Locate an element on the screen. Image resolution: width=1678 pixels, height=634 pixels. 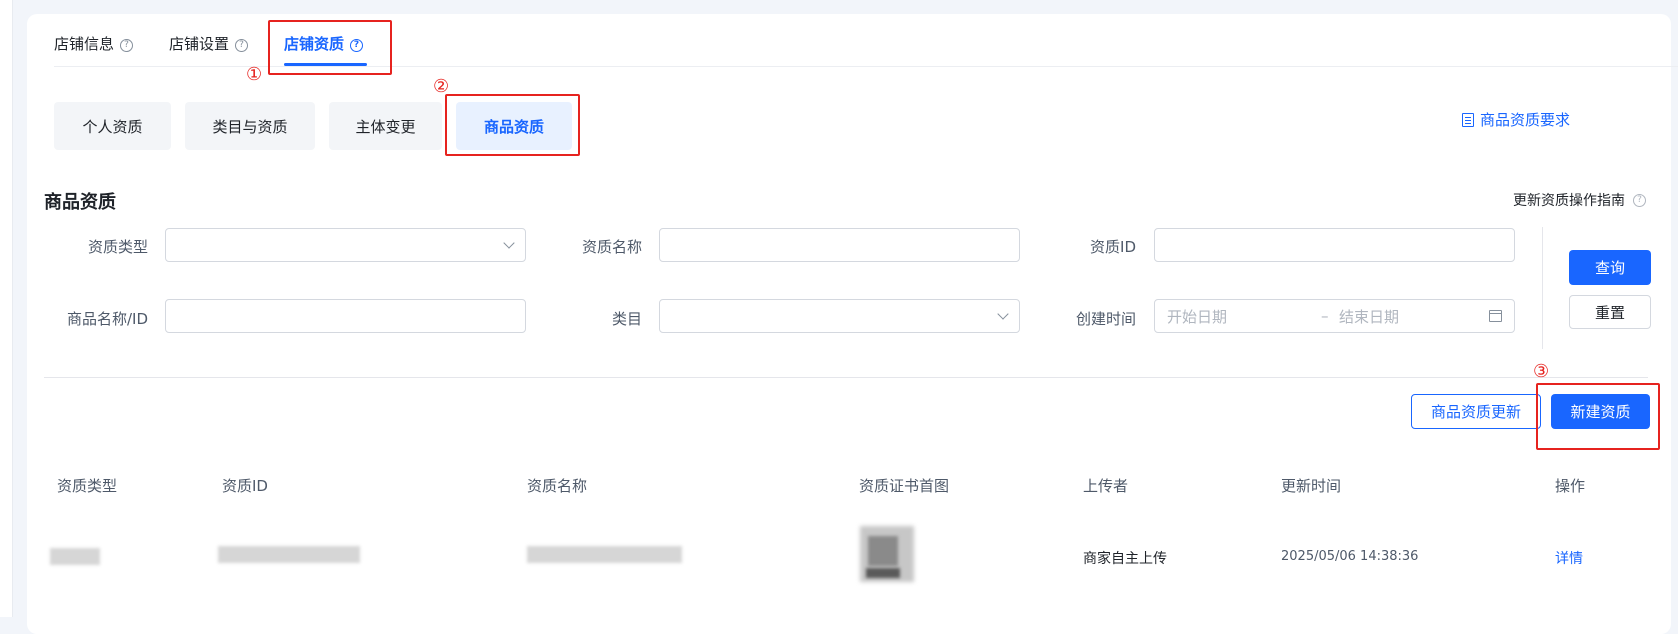
product-name-input is located at coordinates (345, 316).